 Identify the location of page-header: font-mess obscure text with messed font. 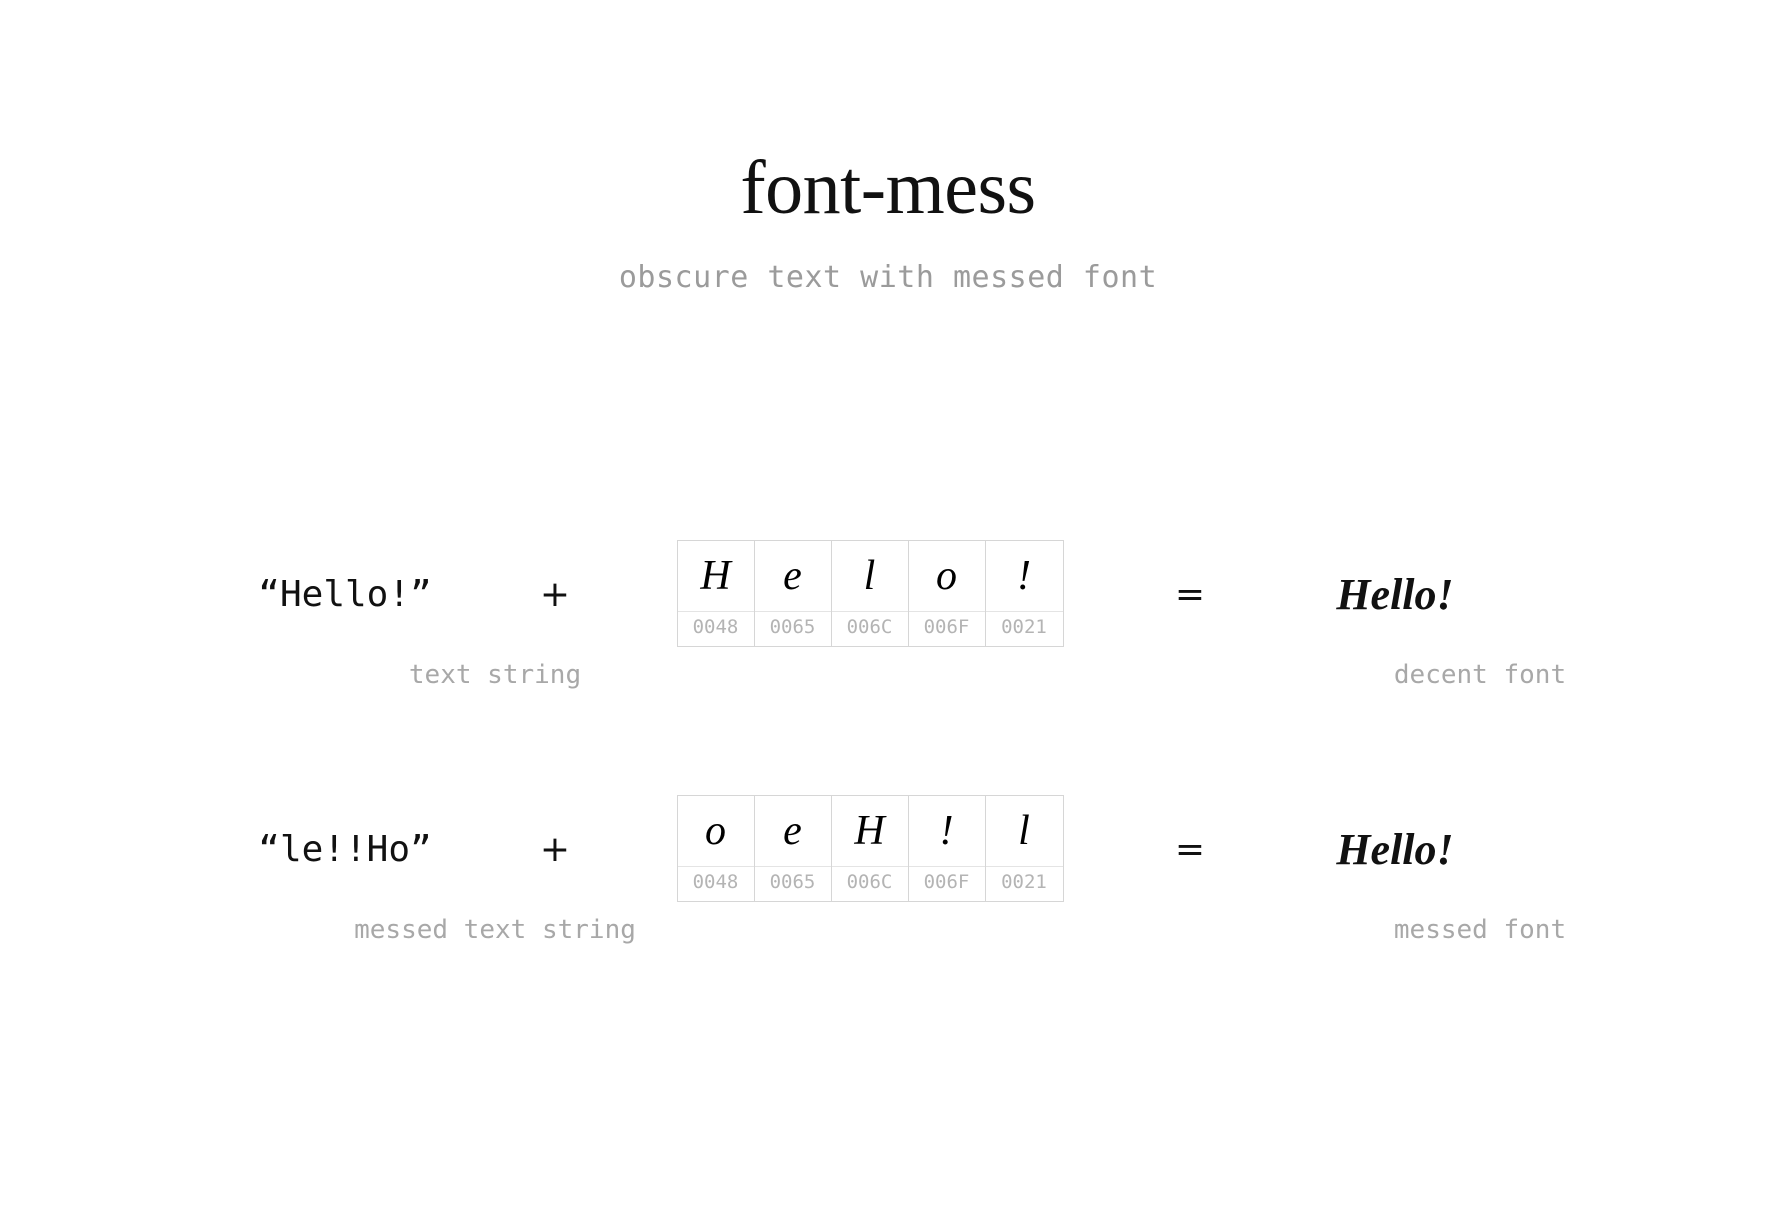
(888, 222).